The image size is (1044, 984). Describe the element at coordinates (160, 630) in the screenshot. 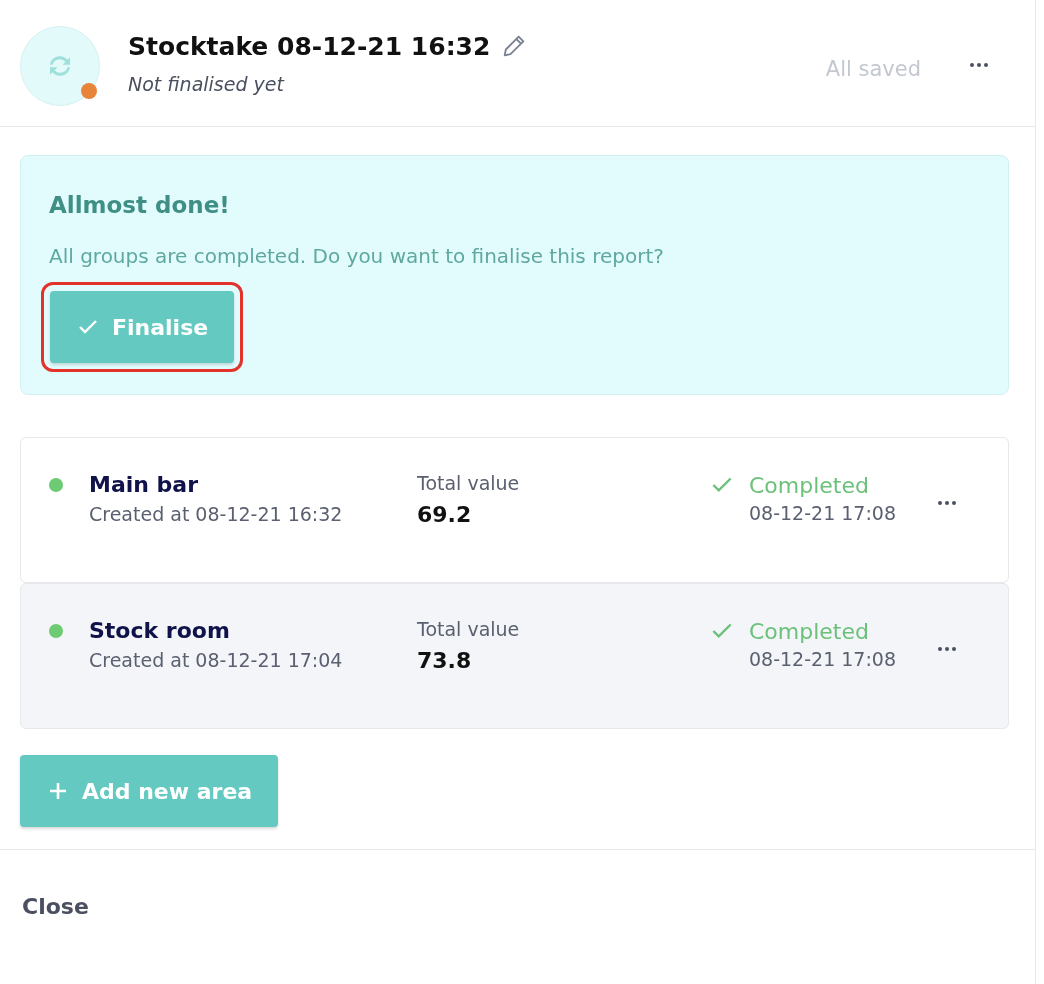

I see `area-name: Stock room` at that location.